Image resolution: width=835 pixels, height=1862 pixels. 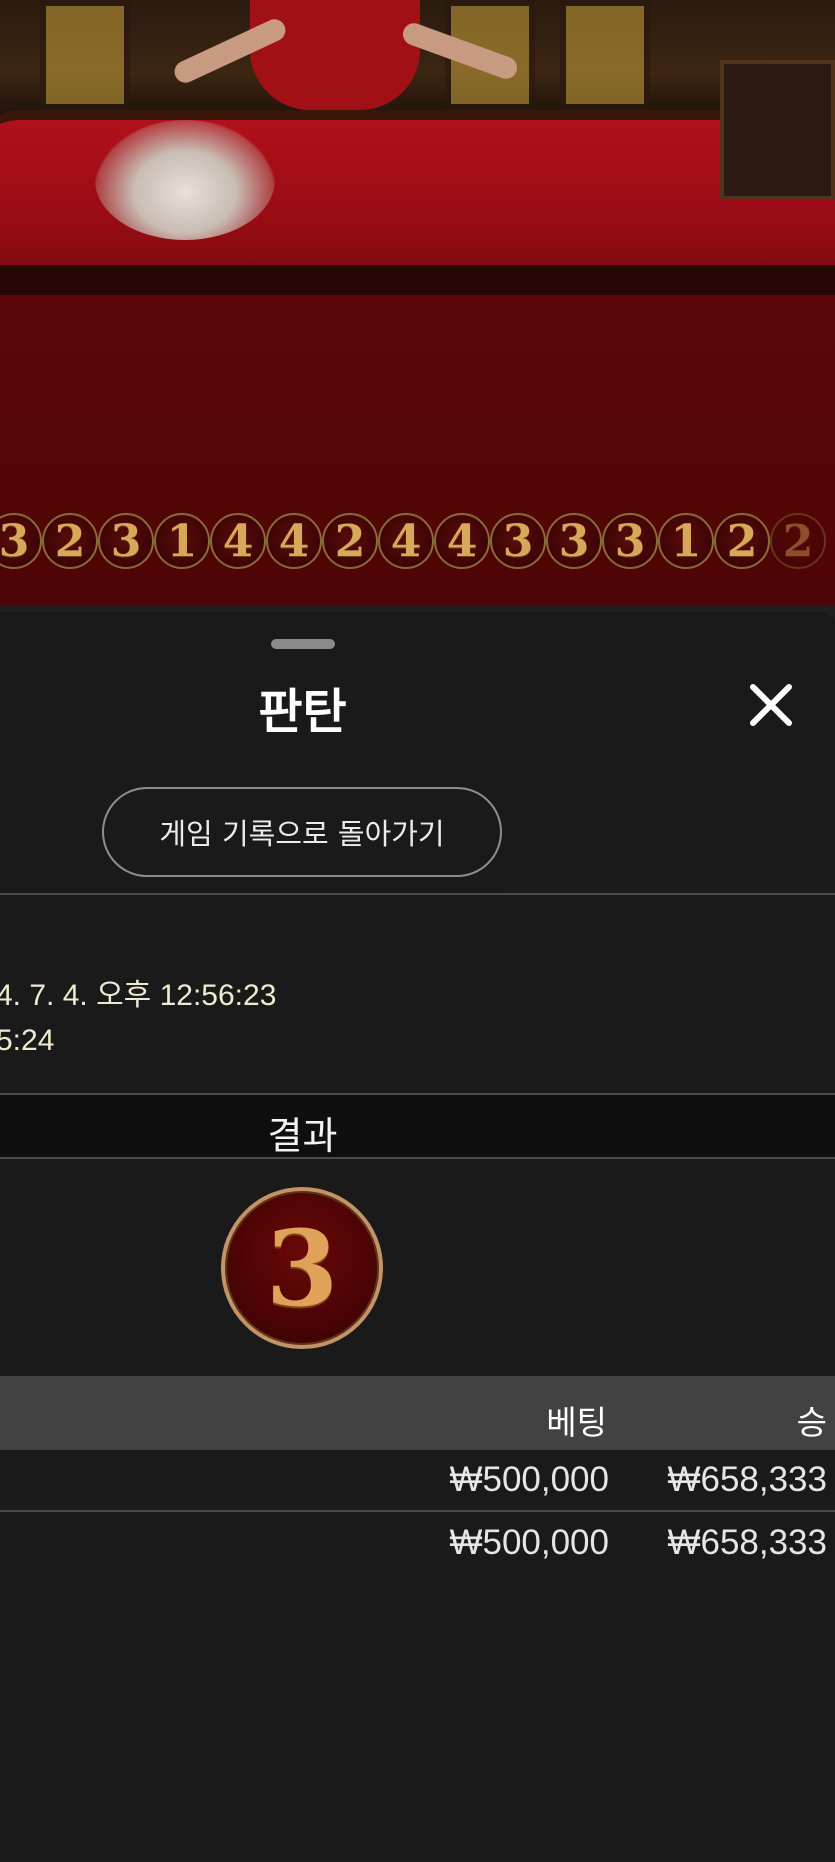 I want to click on video-table-edge, so click(x=417, y=280).